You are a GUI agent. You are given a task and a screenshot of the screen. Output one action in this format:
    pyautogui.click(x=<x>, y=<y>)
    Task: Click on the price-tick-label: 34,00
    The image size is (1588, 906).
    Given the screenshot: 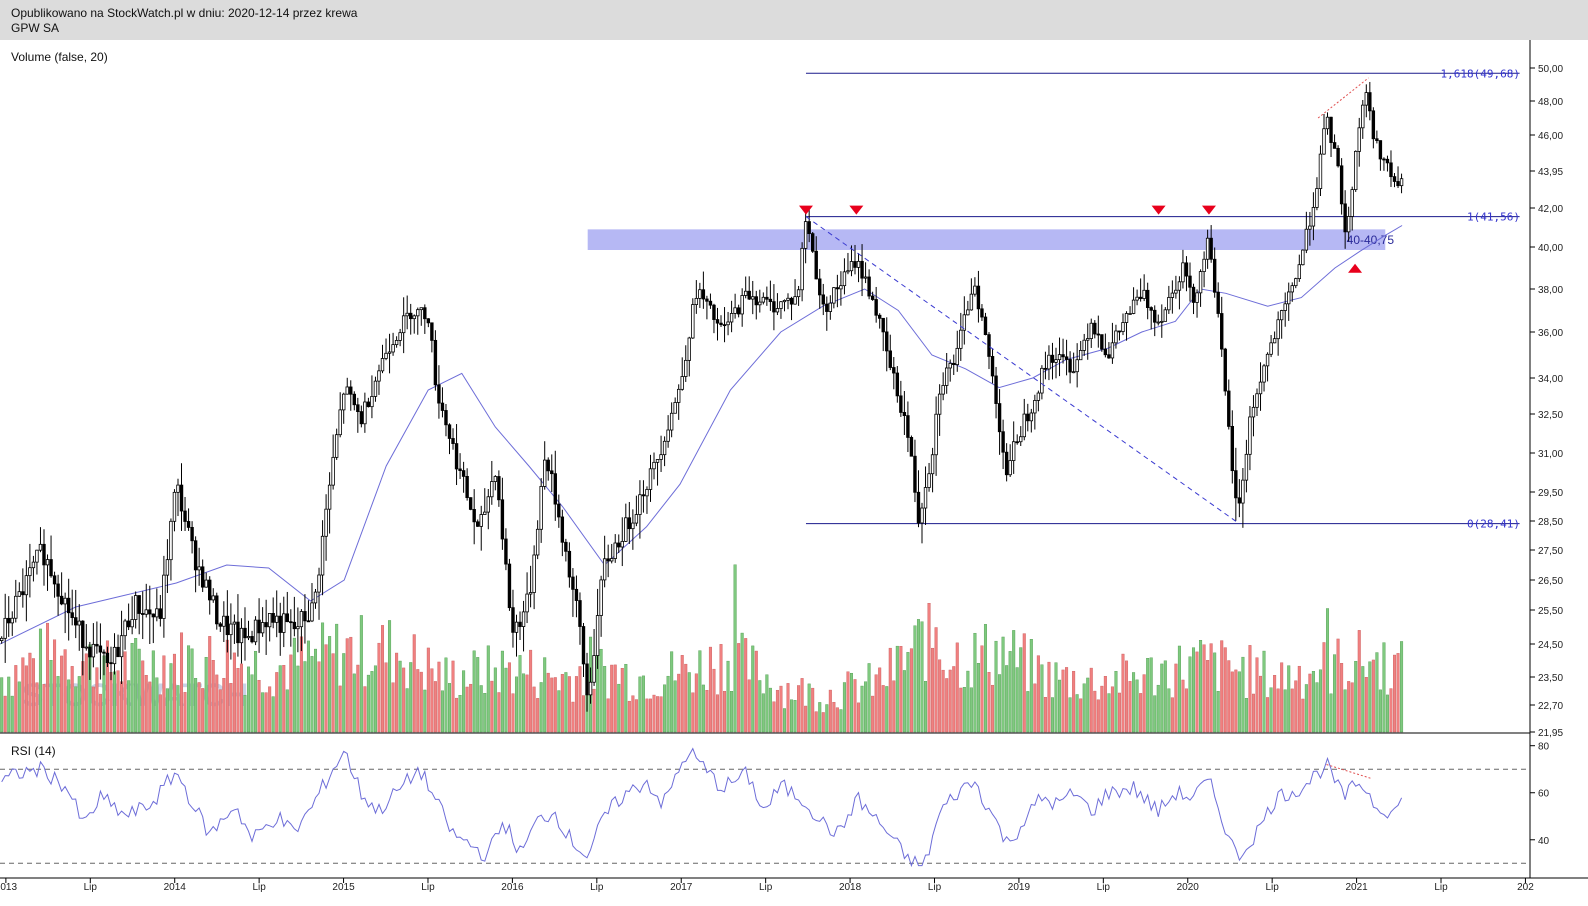 What is the action you would take?
    pyautogui.click(x=1550, y=379)
    